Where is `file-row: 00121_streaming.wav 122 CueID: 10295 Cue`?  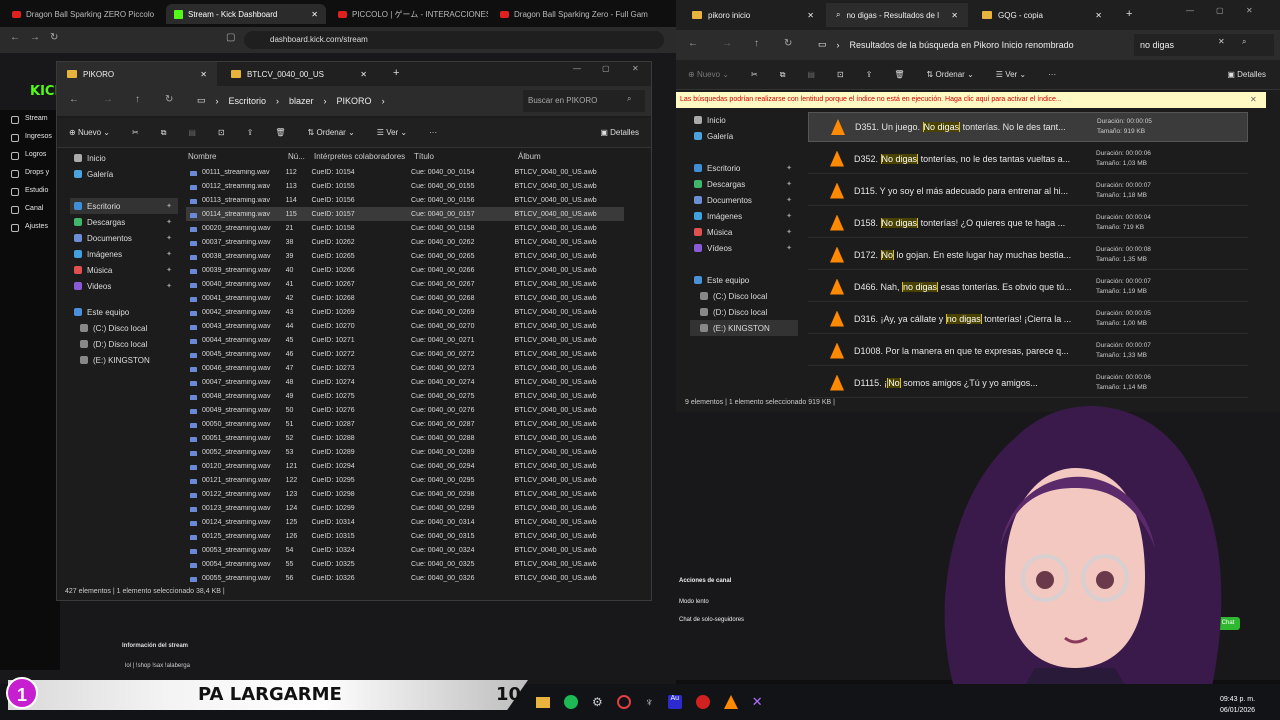
file-row: 00121_streaming.wav 122 CueID: 10295 Cue is located at coordinates (405, 480).